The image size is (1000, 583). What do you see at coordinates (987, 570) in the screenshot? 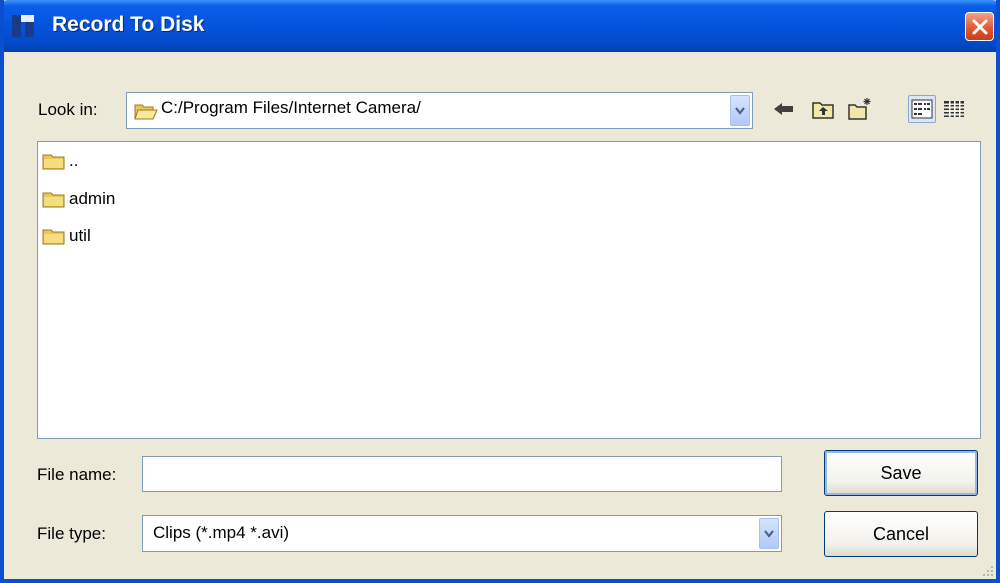
I see `resize-grip-icon` at bounding box center [987, 570].